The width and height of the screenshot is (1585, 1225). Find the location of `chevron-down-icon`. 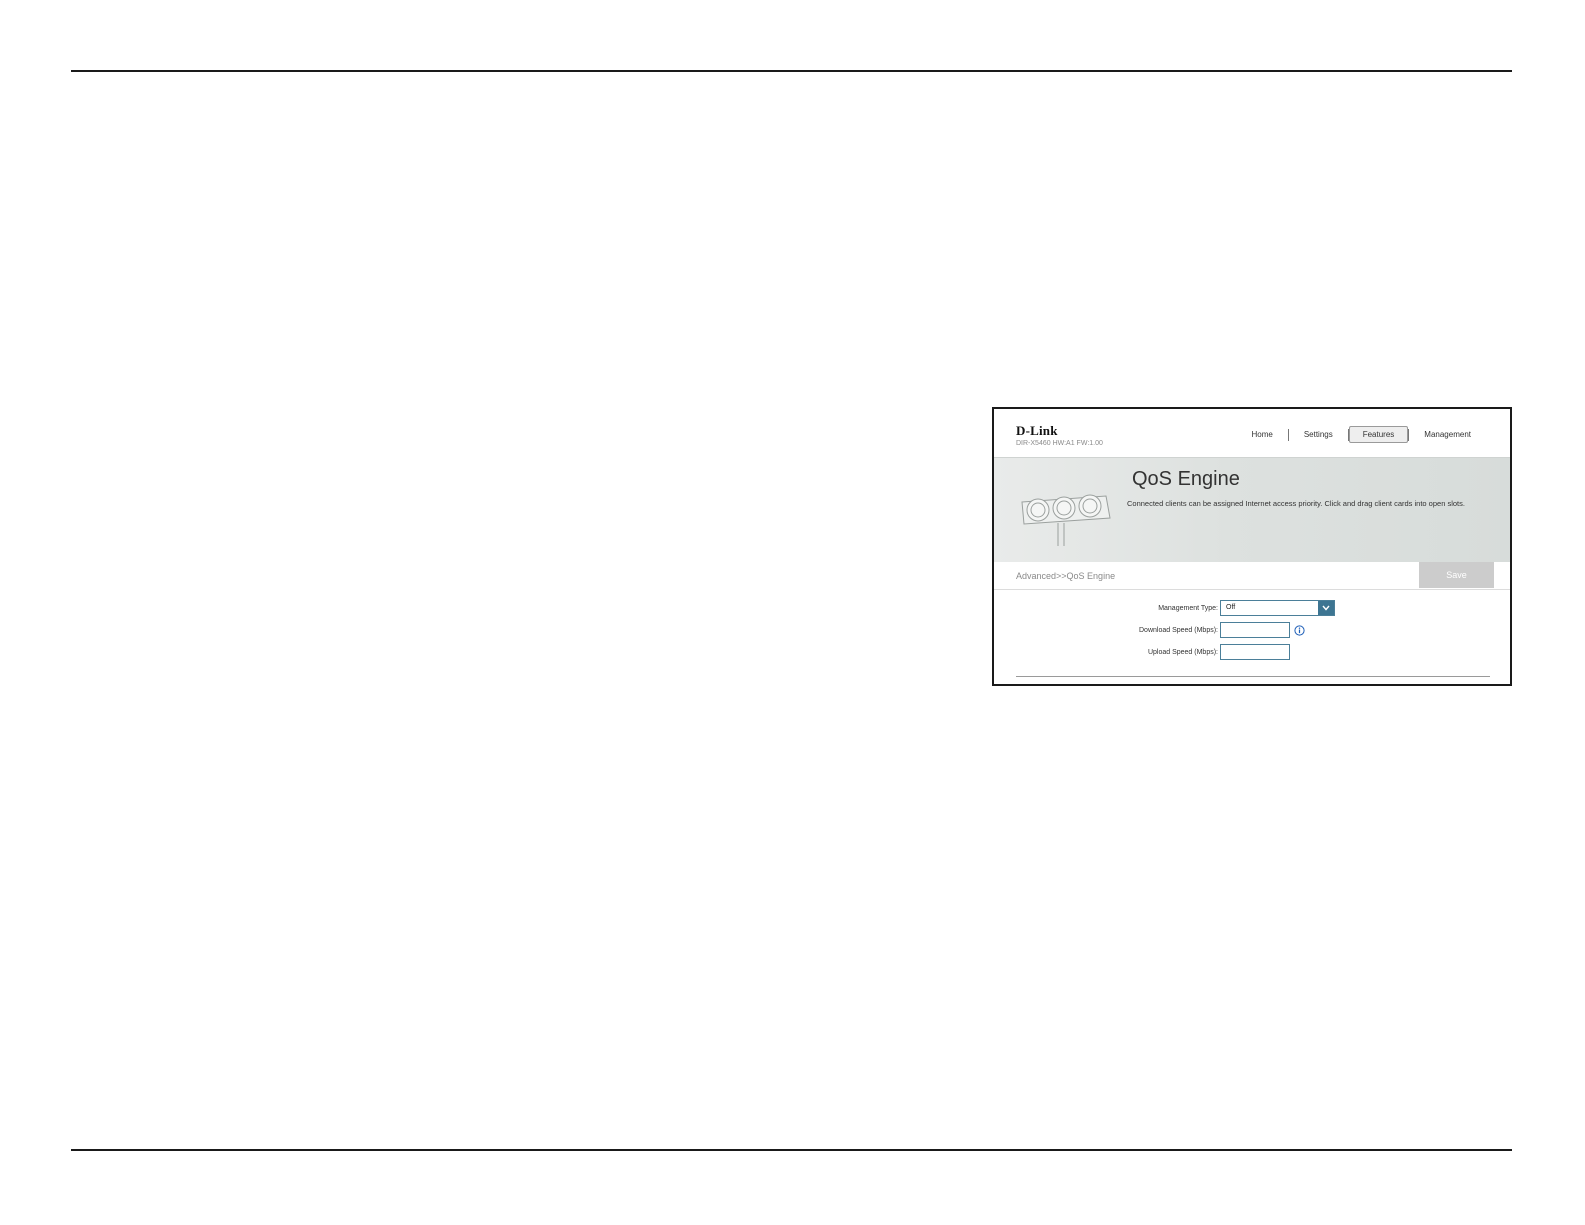

chevron-down-icon is located at coordinates (1326, 608).